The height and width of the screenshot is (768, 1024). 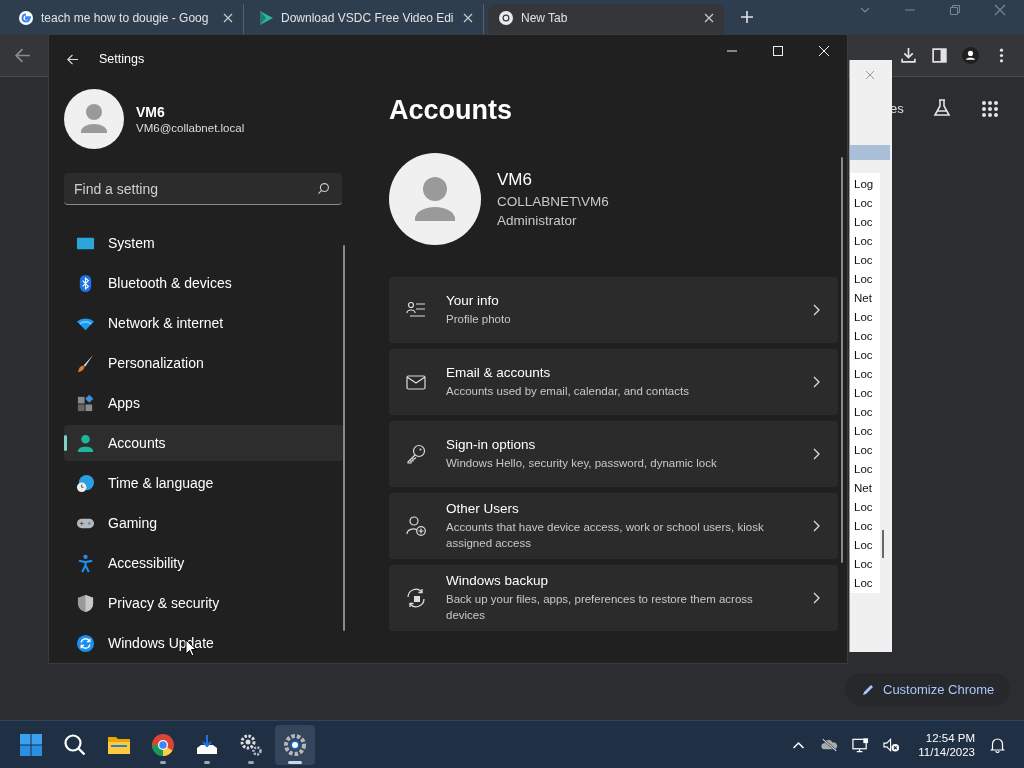 What do you see at coordinates (163, 744) in the screenshot?
I see `chrome-icon` at bounding box center [163, 744].